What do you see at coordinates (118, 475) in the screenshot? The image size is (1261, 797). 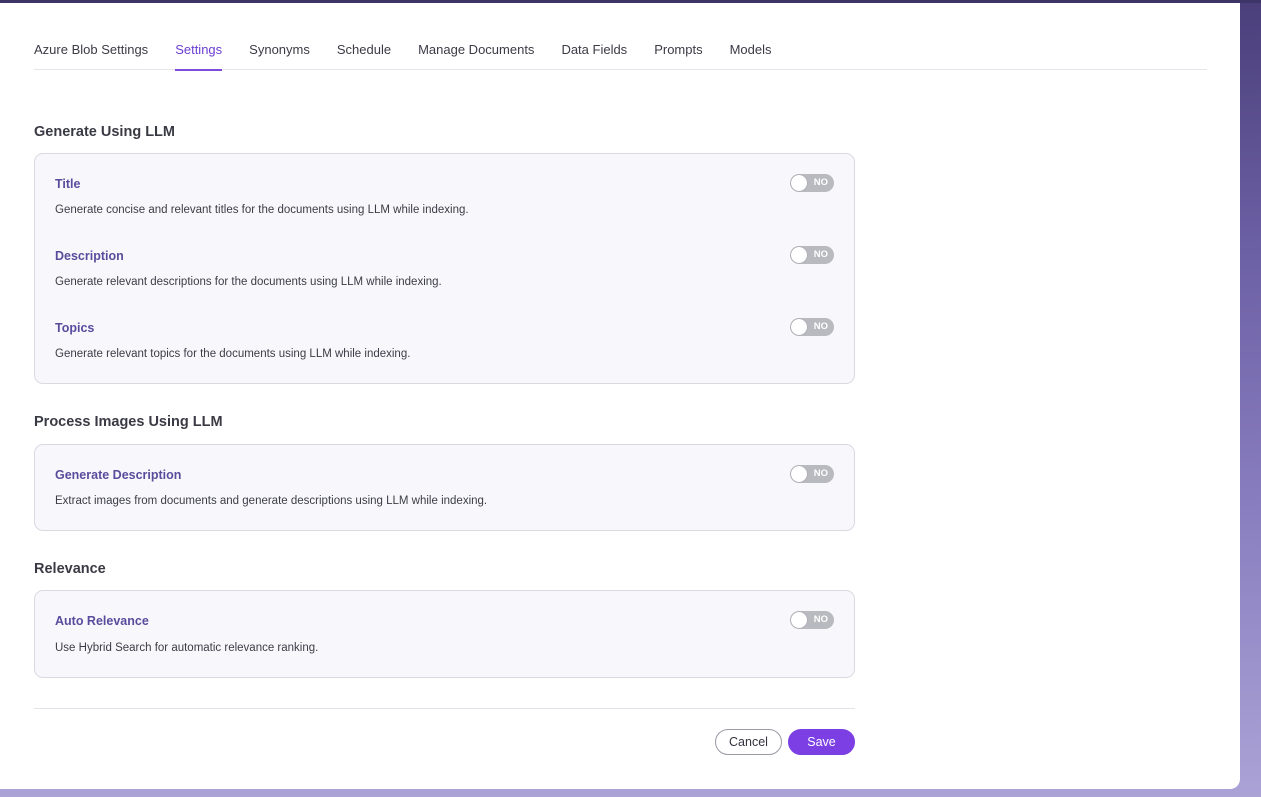 I see `setting-title-generate-description: Generate Description` at bounding box center [118, 475].